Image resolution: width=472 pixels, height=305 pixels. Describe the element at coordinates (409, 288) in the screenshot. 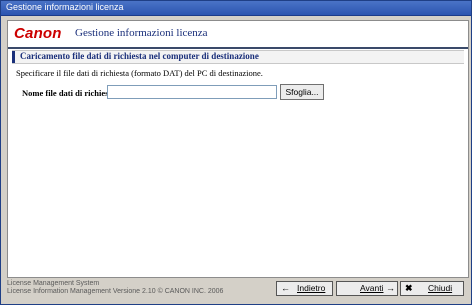

I see `close-icon: ✖` at that location.